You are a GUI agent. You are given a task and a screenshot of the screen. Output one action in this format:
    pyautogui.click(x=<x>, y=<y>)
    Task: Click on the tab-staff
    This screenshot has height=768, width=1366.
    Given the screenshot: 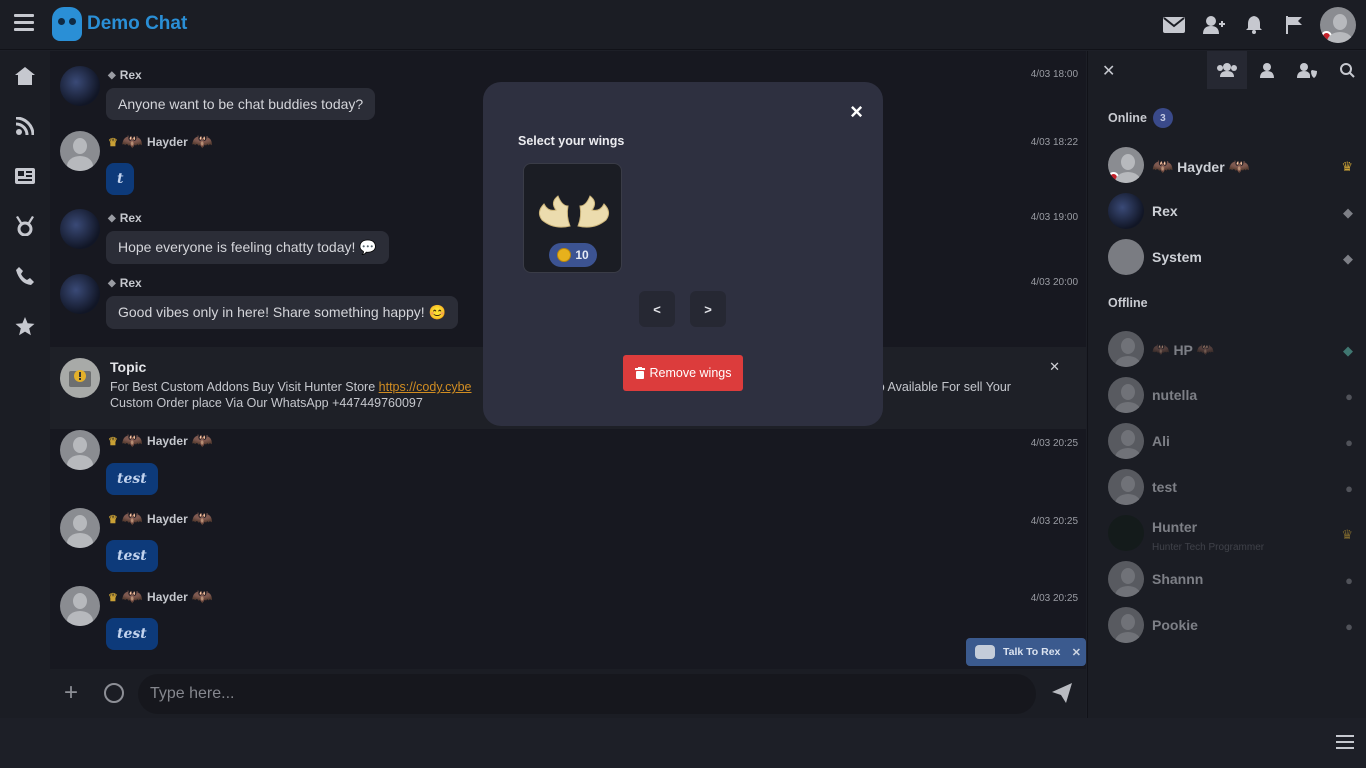 What is the action you would take?
    pyautogui.click(x=1307, y=70)
    